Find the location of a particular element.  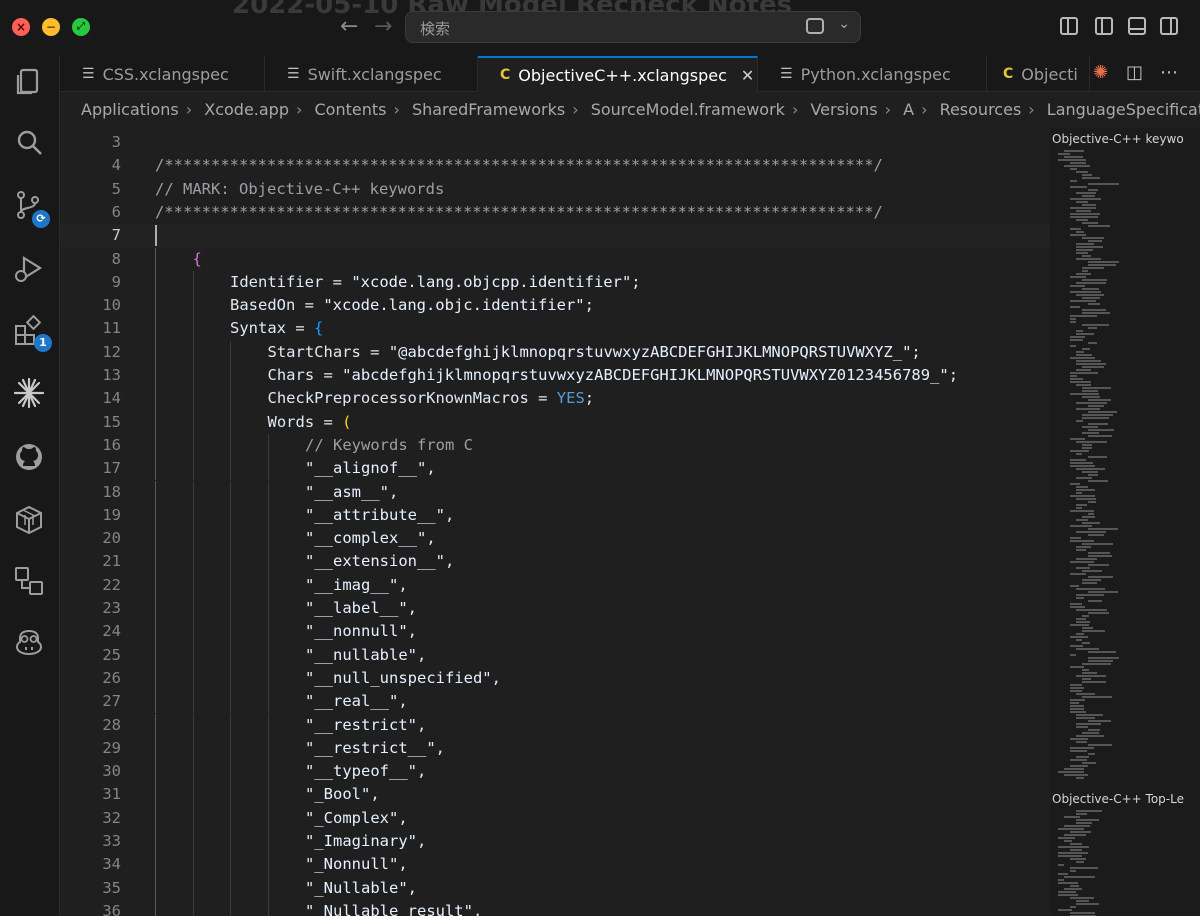

github-icon is located at coordinates (29, 457).